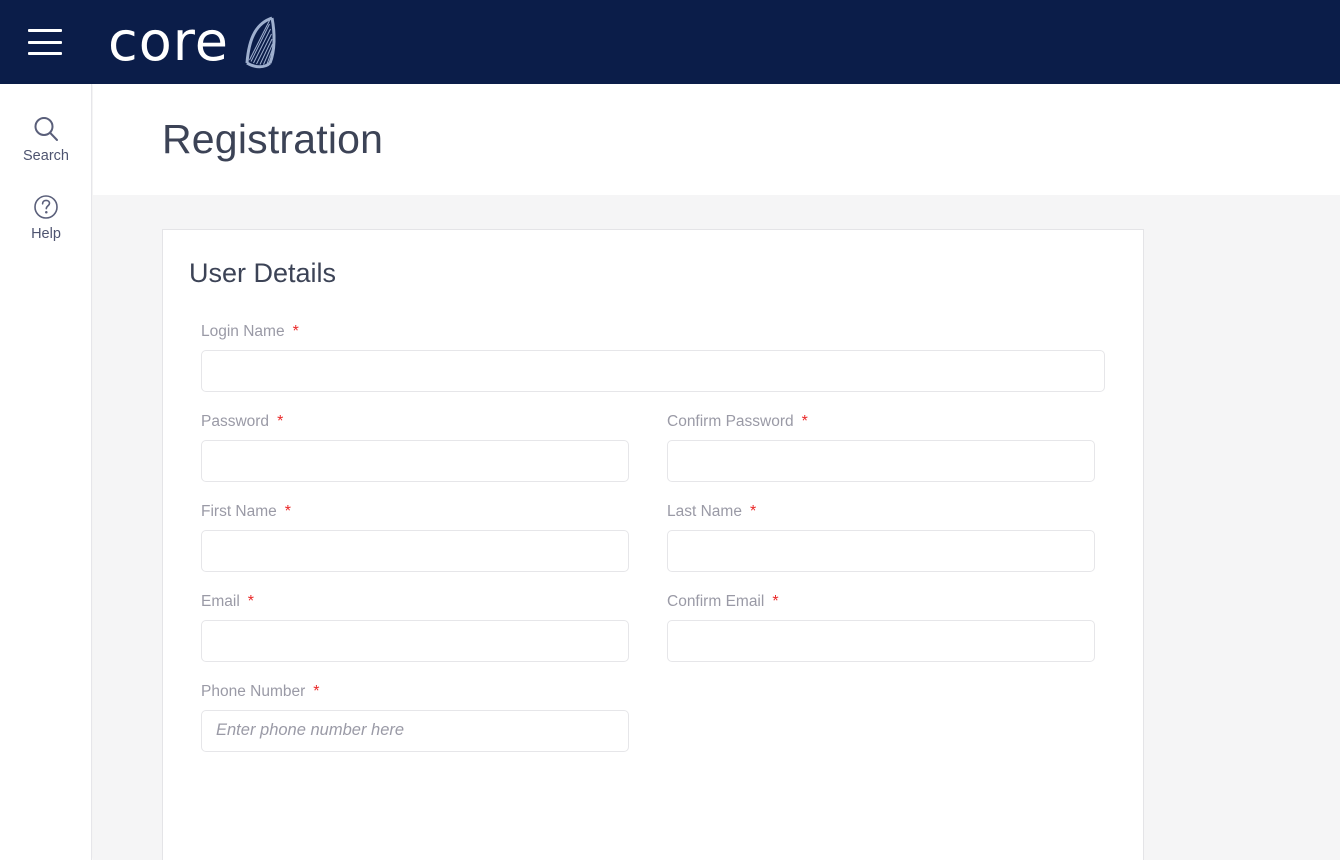 The height and width of the screenshot is (860, 1340). Describe the element at coordinates (415, 731) in the screenshot. I see `input-phone-number` at that location.